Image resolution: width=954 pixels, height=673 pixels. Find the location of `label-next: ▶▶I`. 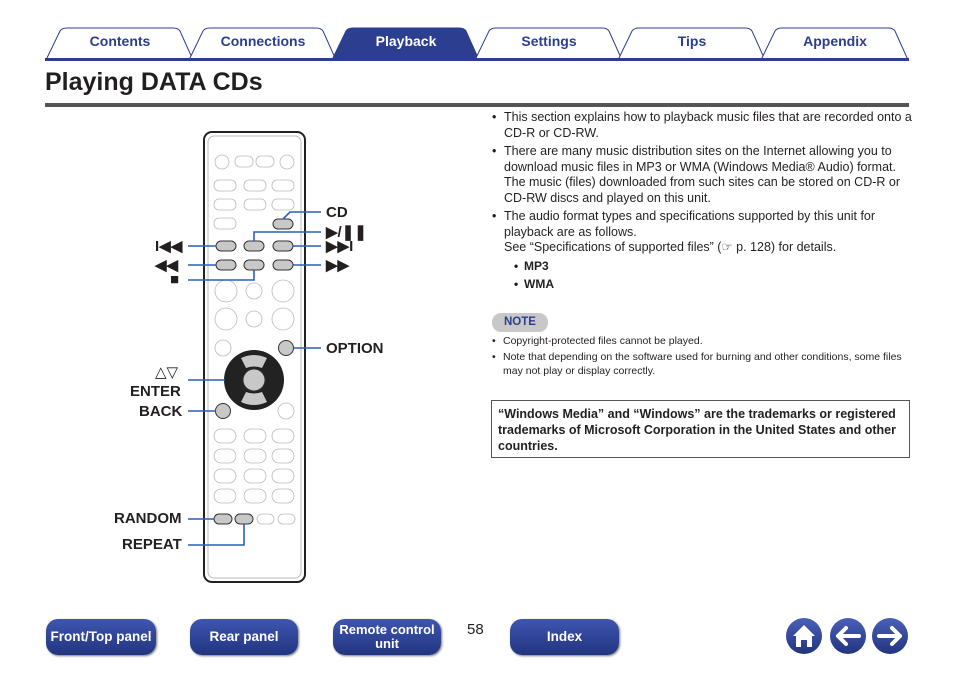

label-next: ▶▶I is located at coordinates (340, 246).